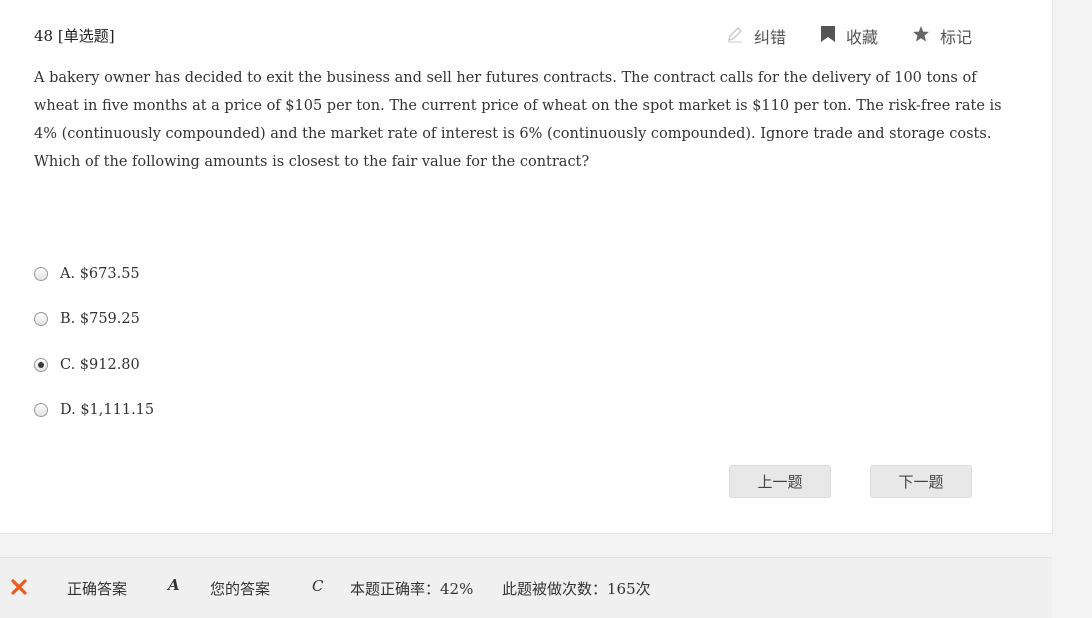  I want to click on option-a: A. $673.55, so click(87, 274).